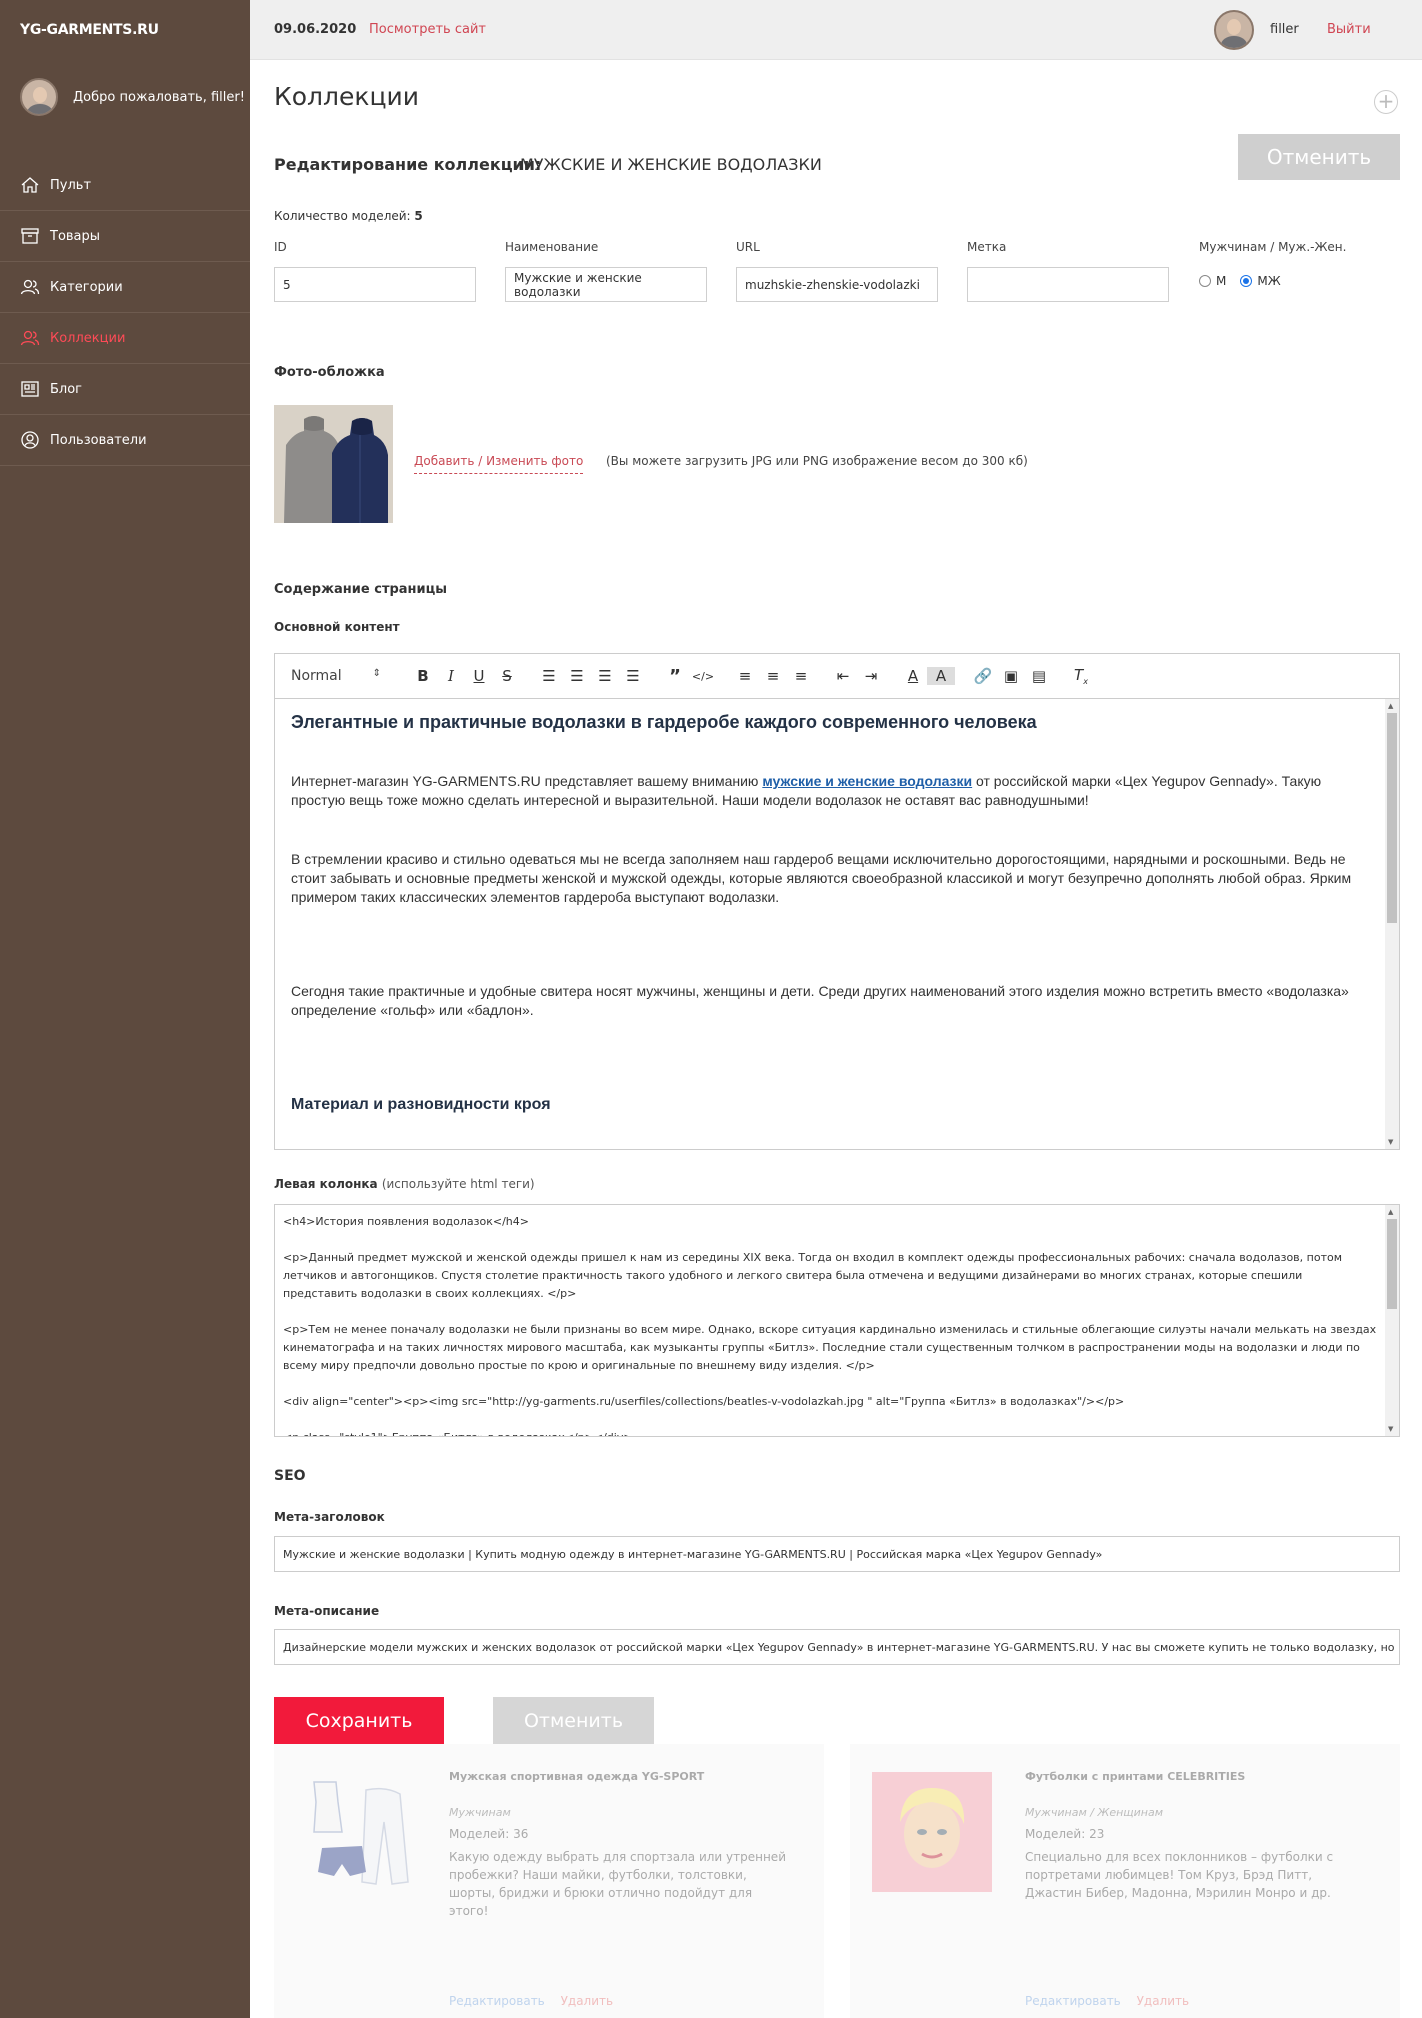 The image size is (1422, 2018). What do you see at coordinates (86, 287) in the screenshot?
I see `sidebar-item-label: Категории` at bounding box center [86, 287].